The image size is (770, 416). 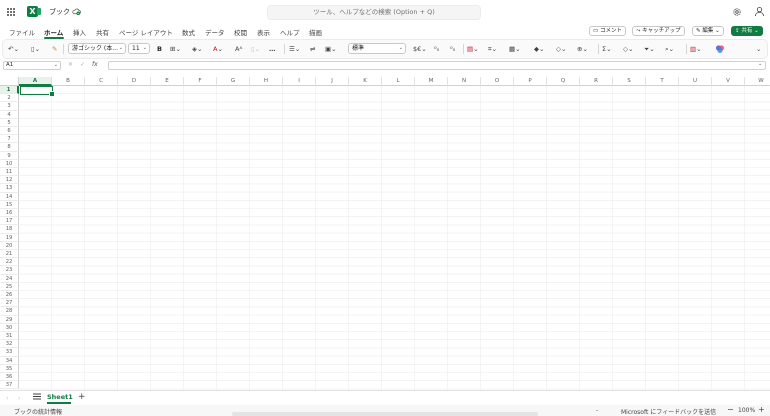 I want to click on workbook-title: ブック, so click(x=59, y=12).